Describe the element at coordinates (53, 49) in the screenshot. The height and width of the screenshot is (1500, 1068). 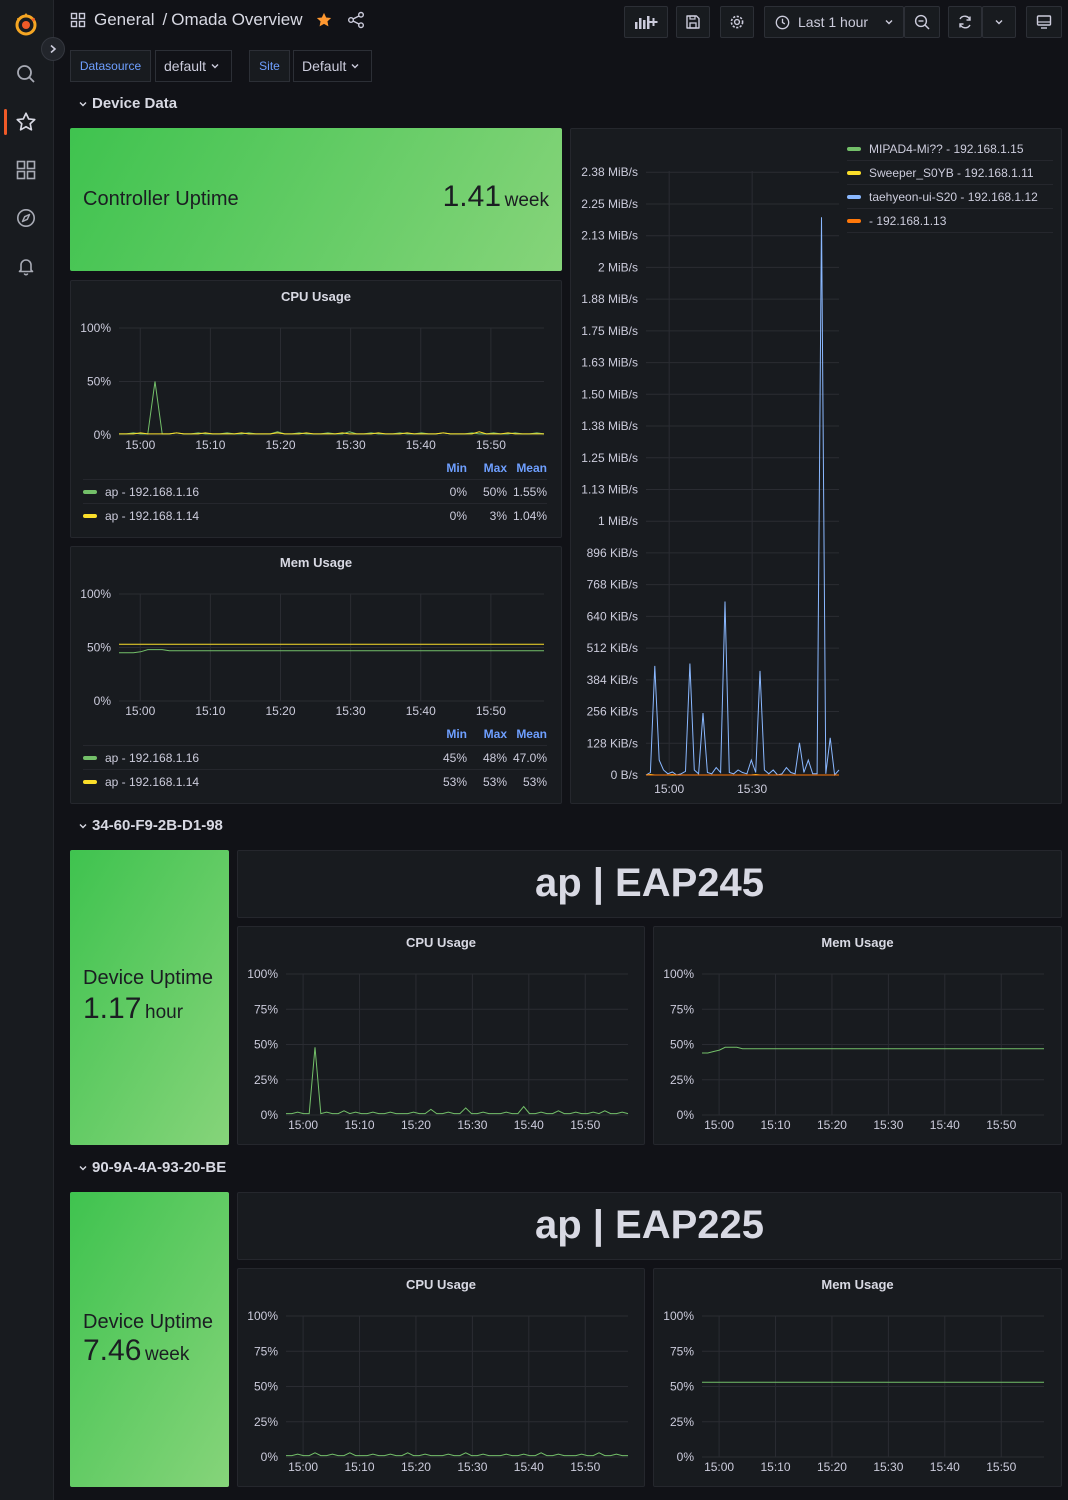
I see `expand-sidebar-chevron-icon` at that location.